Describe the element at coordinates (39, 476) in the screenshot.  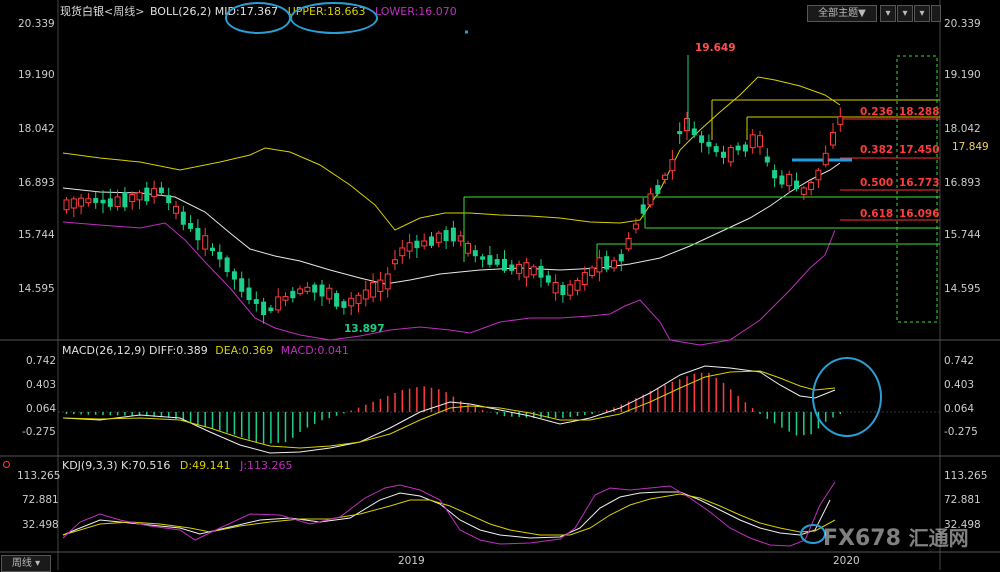
I see `kdj-tick-left: 113.265` at that location.